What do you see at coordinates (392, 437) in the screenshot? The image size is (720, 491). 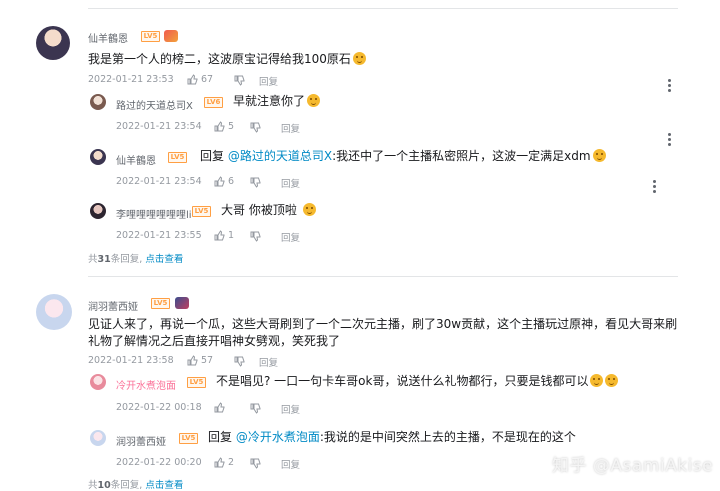 I see `comment-text: 回复 @冷开水煮泡面:我说的是中间突然上去的主播，不是现在的这个` at bounding box center [392, 437].